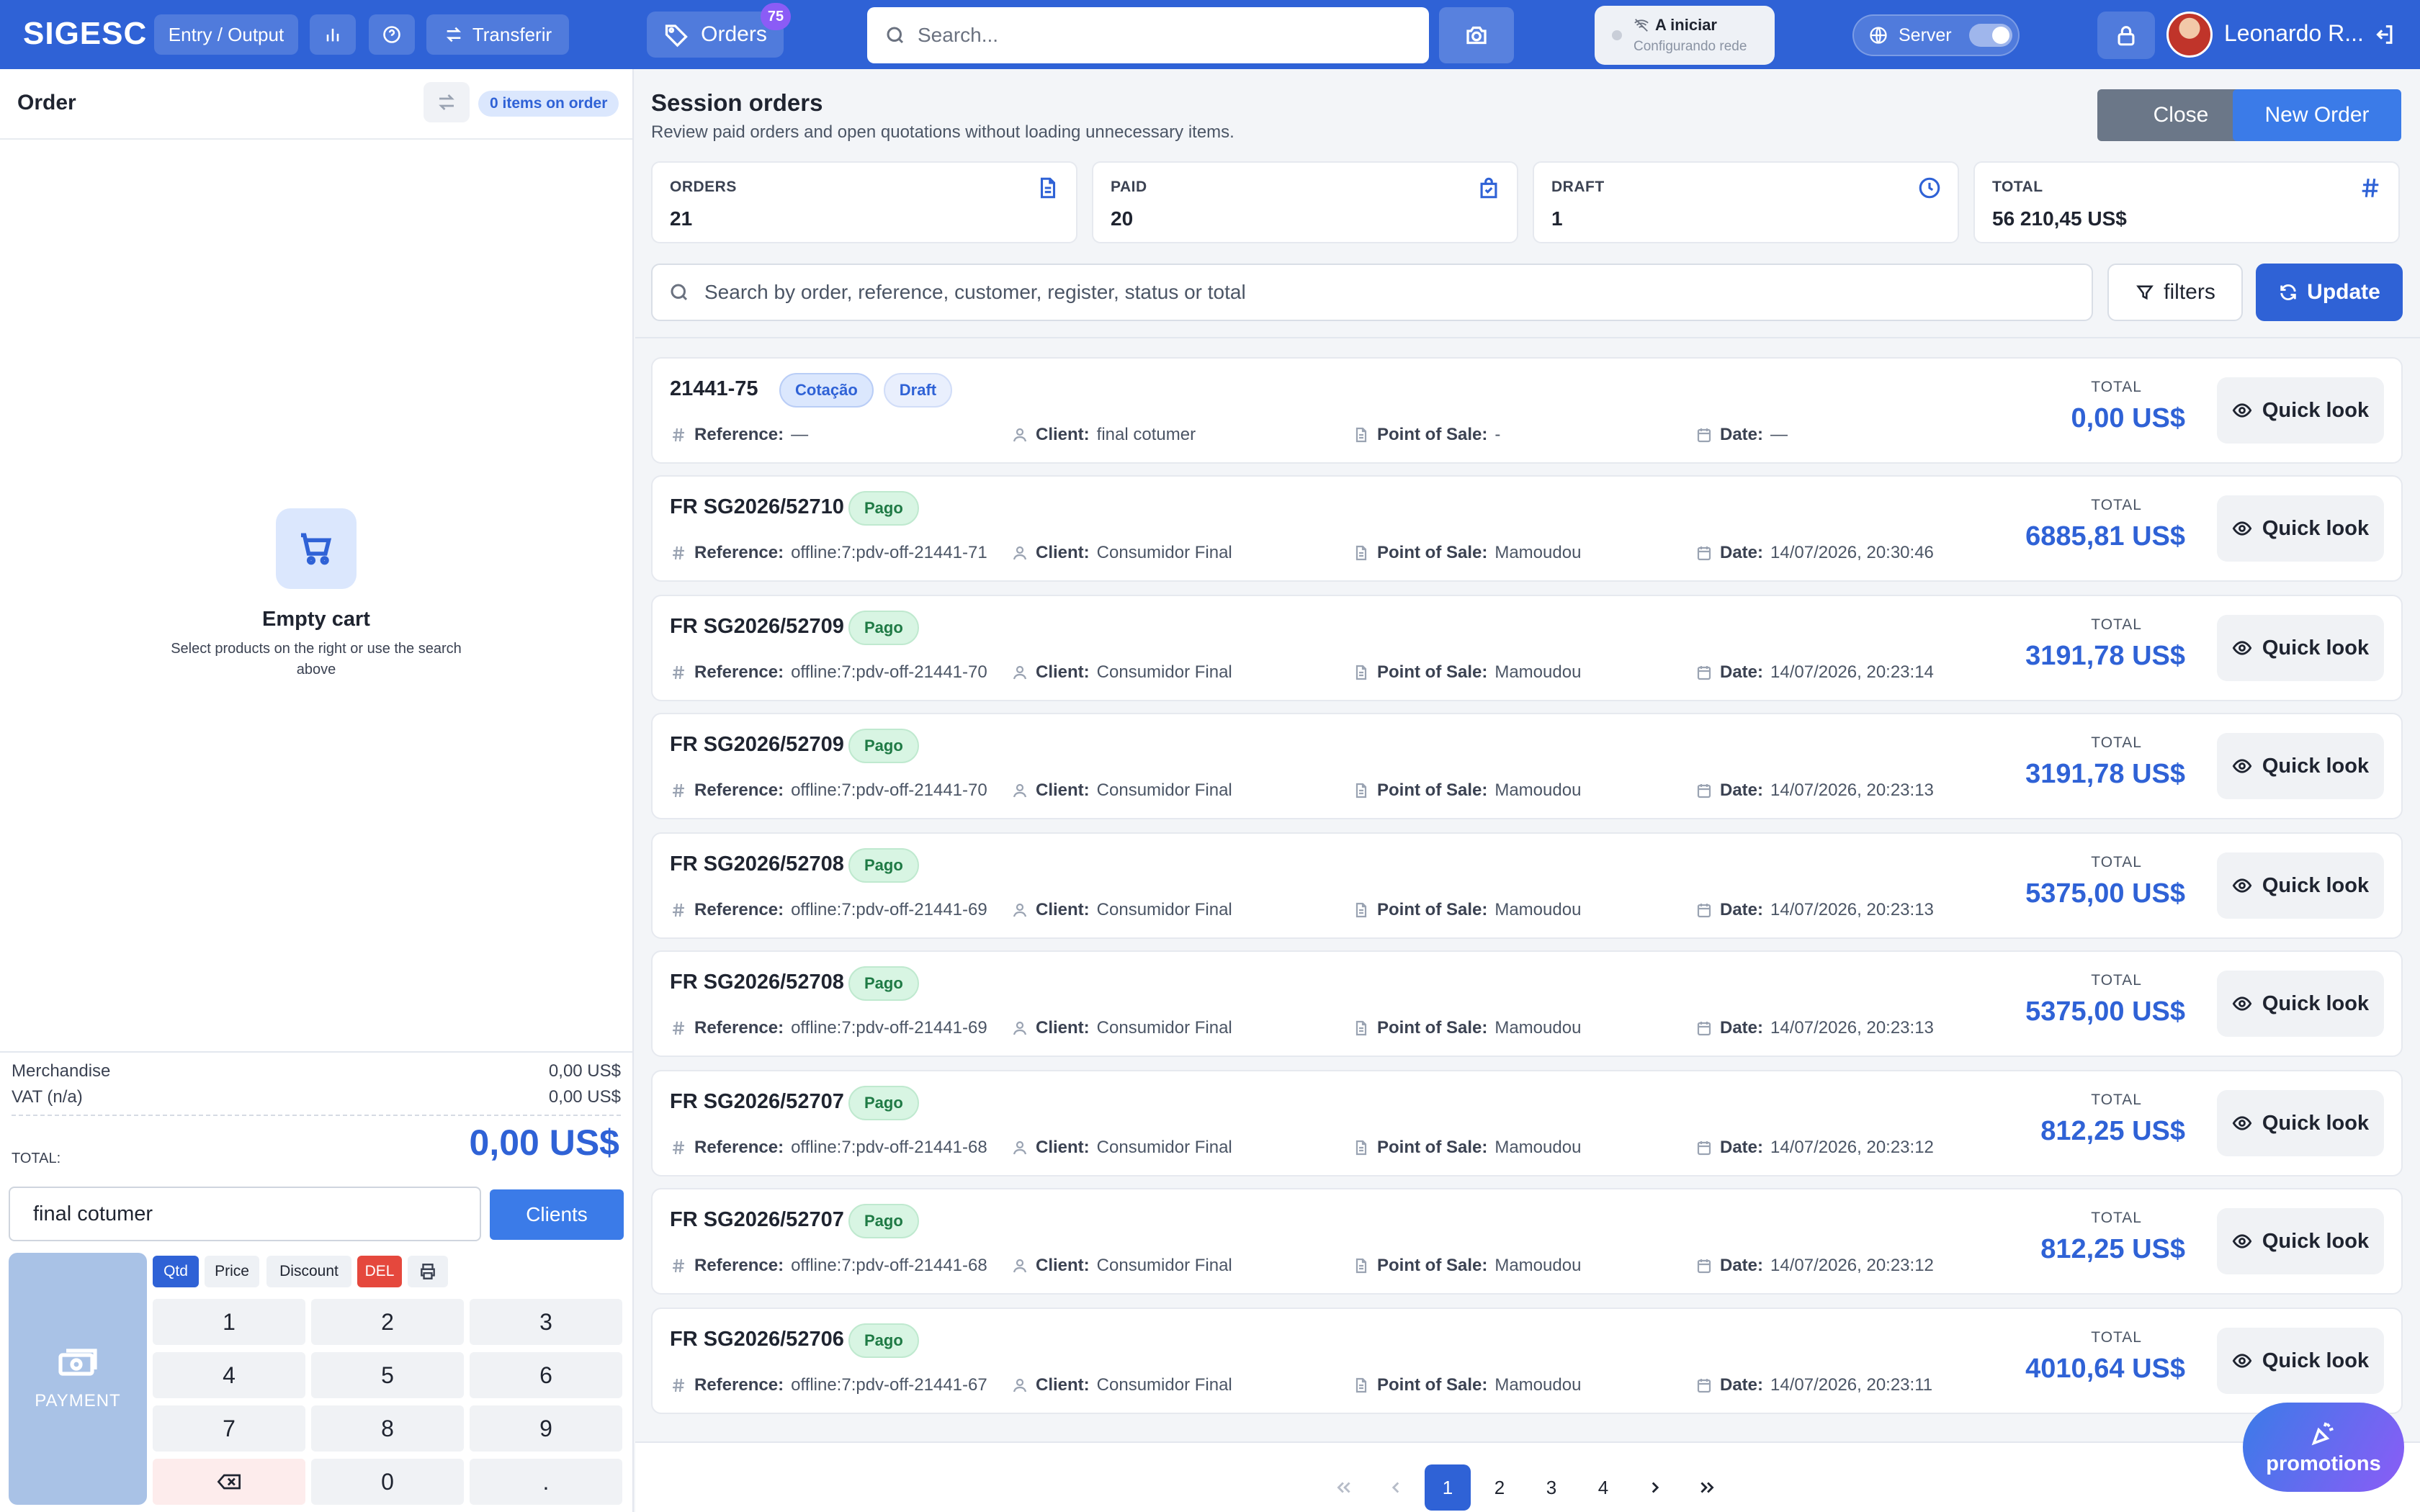 This screenshot has width=2420, height=1512. Describe the element at coordinates (1990, 35) in the screenshot. I see `server-switch` at that location.